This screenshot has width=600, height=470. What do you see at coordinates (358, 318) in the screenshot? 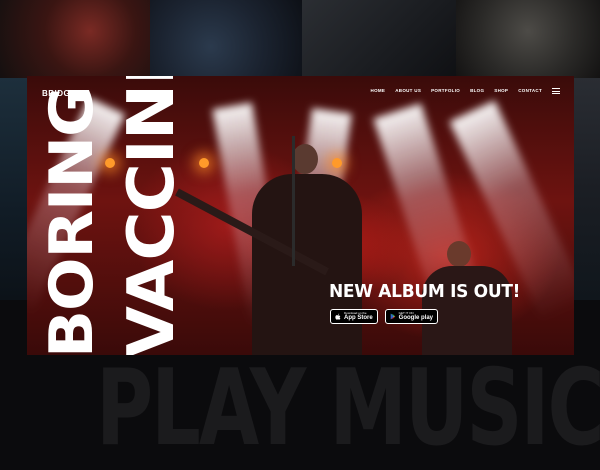
I see `app-store-label: App Store` at bounding box center [358, 318].